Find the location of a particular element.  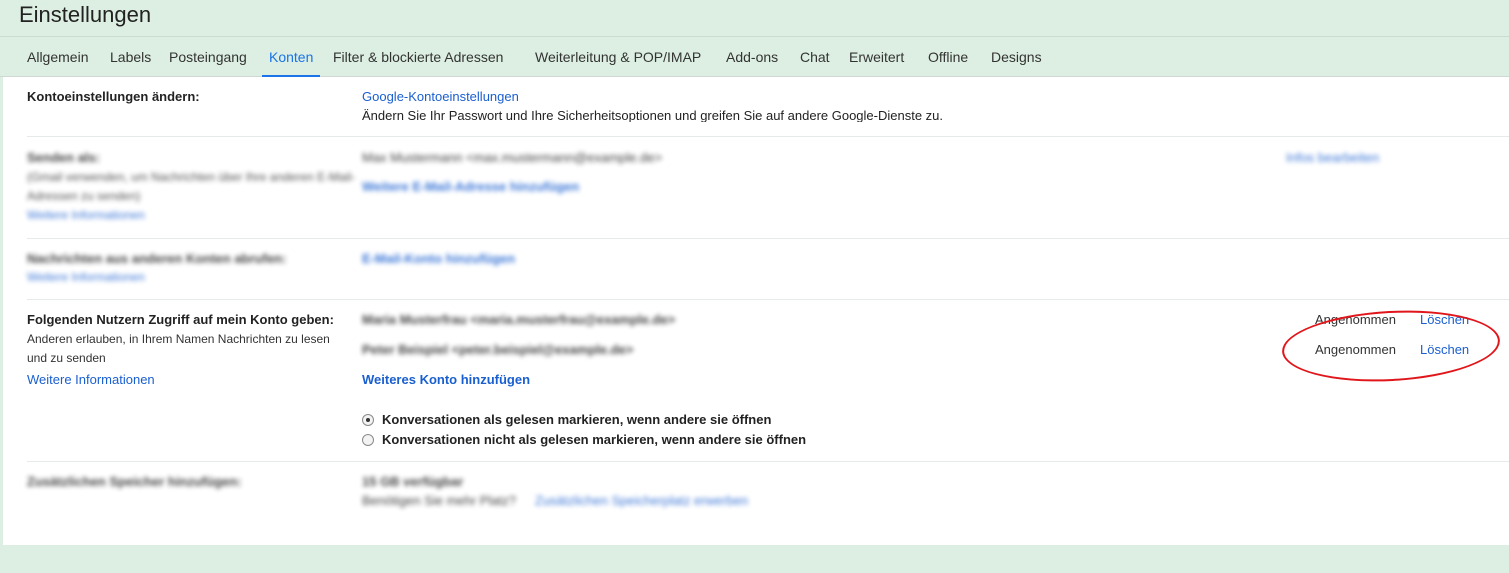

send-as-more-info-link: Weitere Informationen is located at coordinates (86, 215).